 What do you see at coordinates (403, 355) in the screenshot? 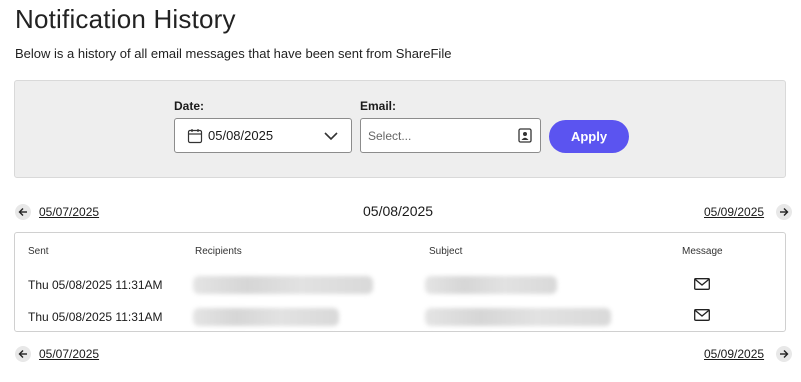
I see `date-navigation-bottom: 05/07/2025 05/09/2025` at bounding box center [403, 355].